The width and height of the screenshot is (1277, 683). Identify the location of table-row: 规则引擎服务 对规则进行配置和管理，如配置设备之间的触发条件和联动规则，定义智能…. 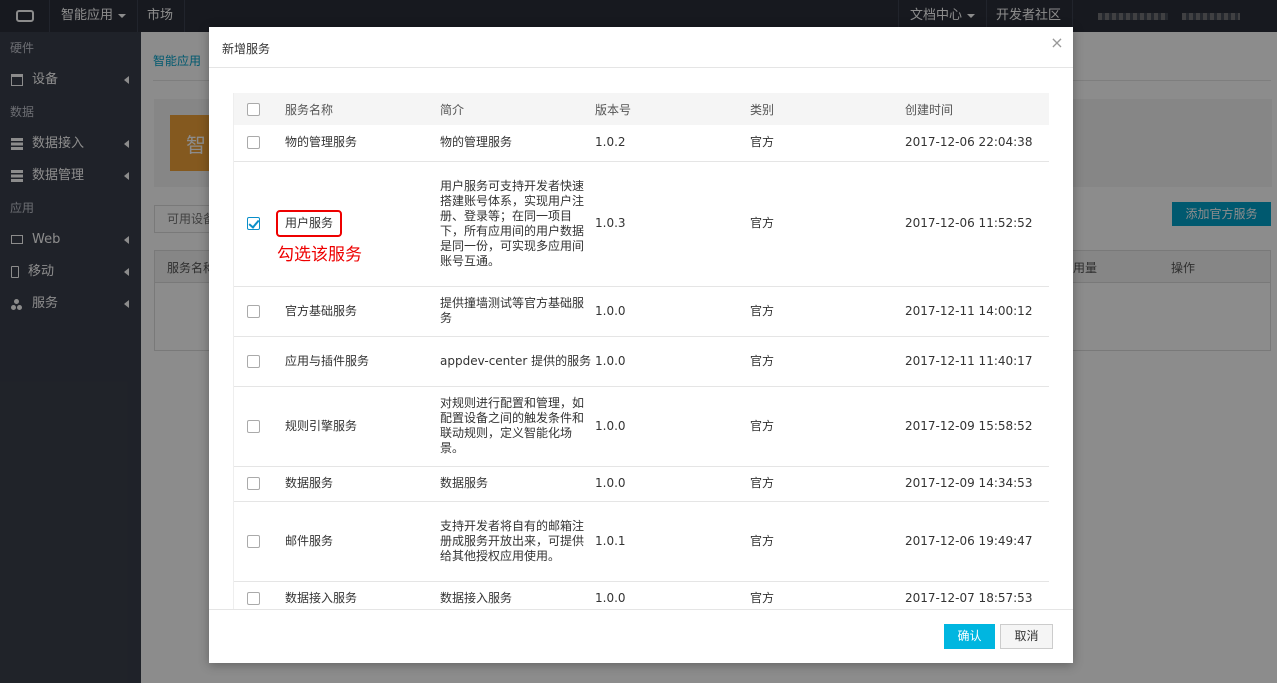
(641, 426).